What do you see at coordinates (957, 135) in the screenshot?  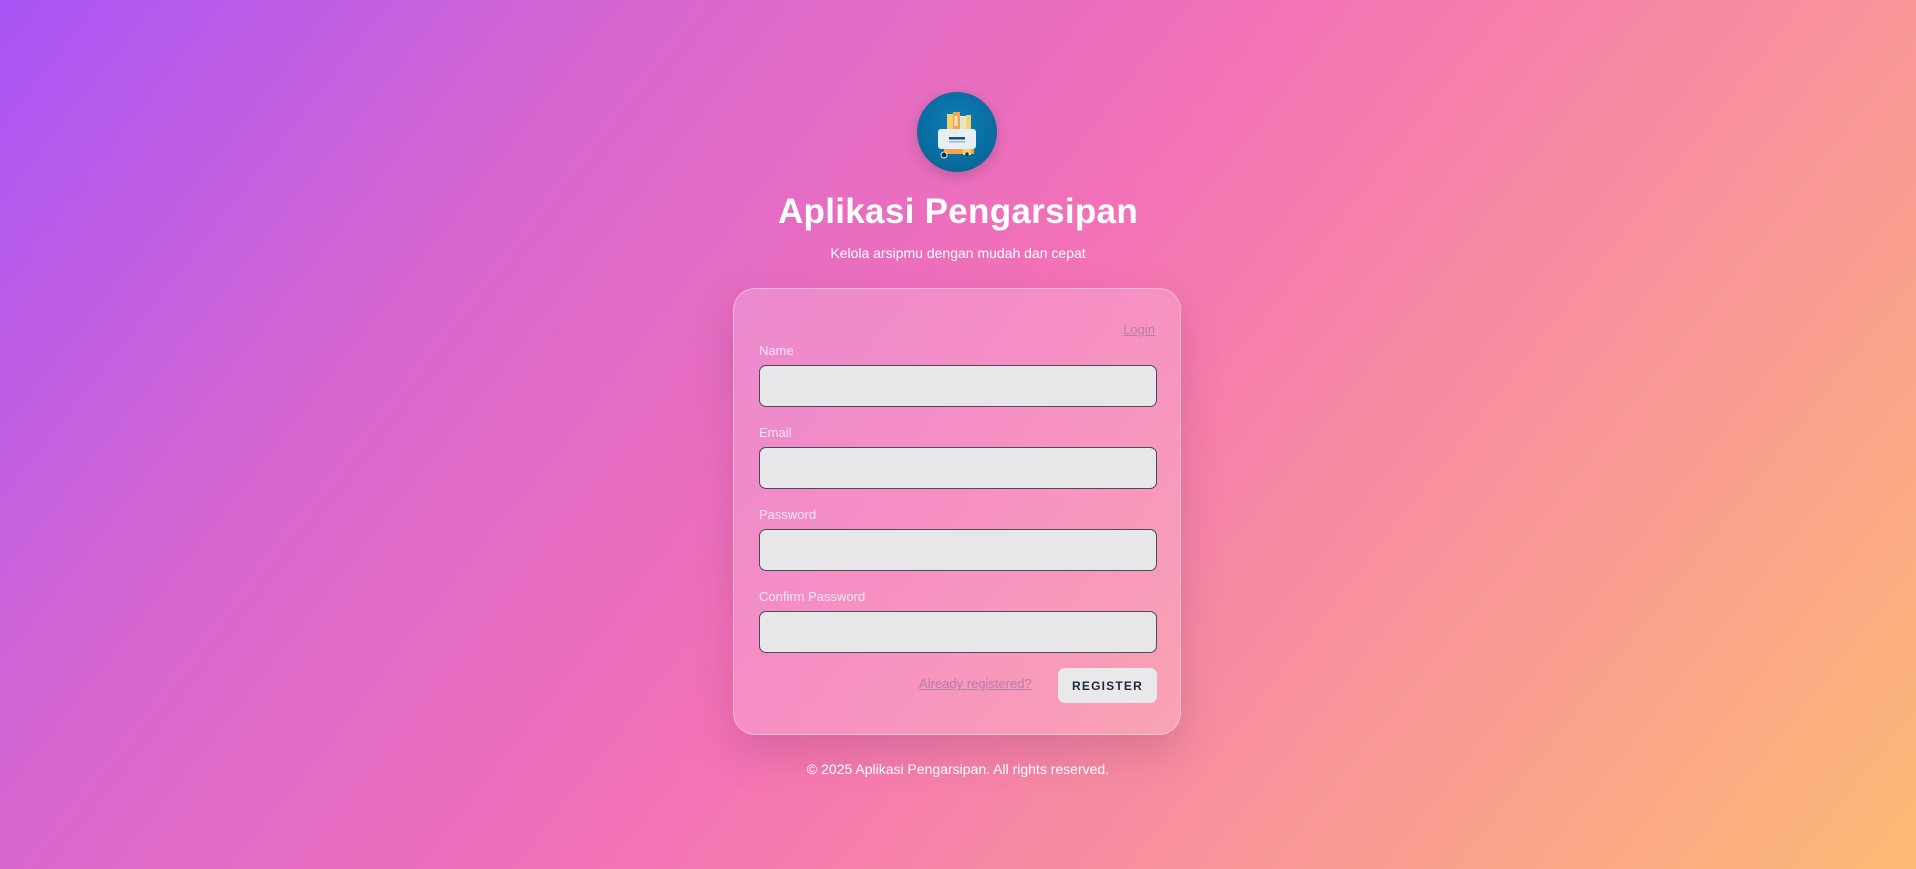 I see `archive-printer-icon` at bounding box center [957, 135].